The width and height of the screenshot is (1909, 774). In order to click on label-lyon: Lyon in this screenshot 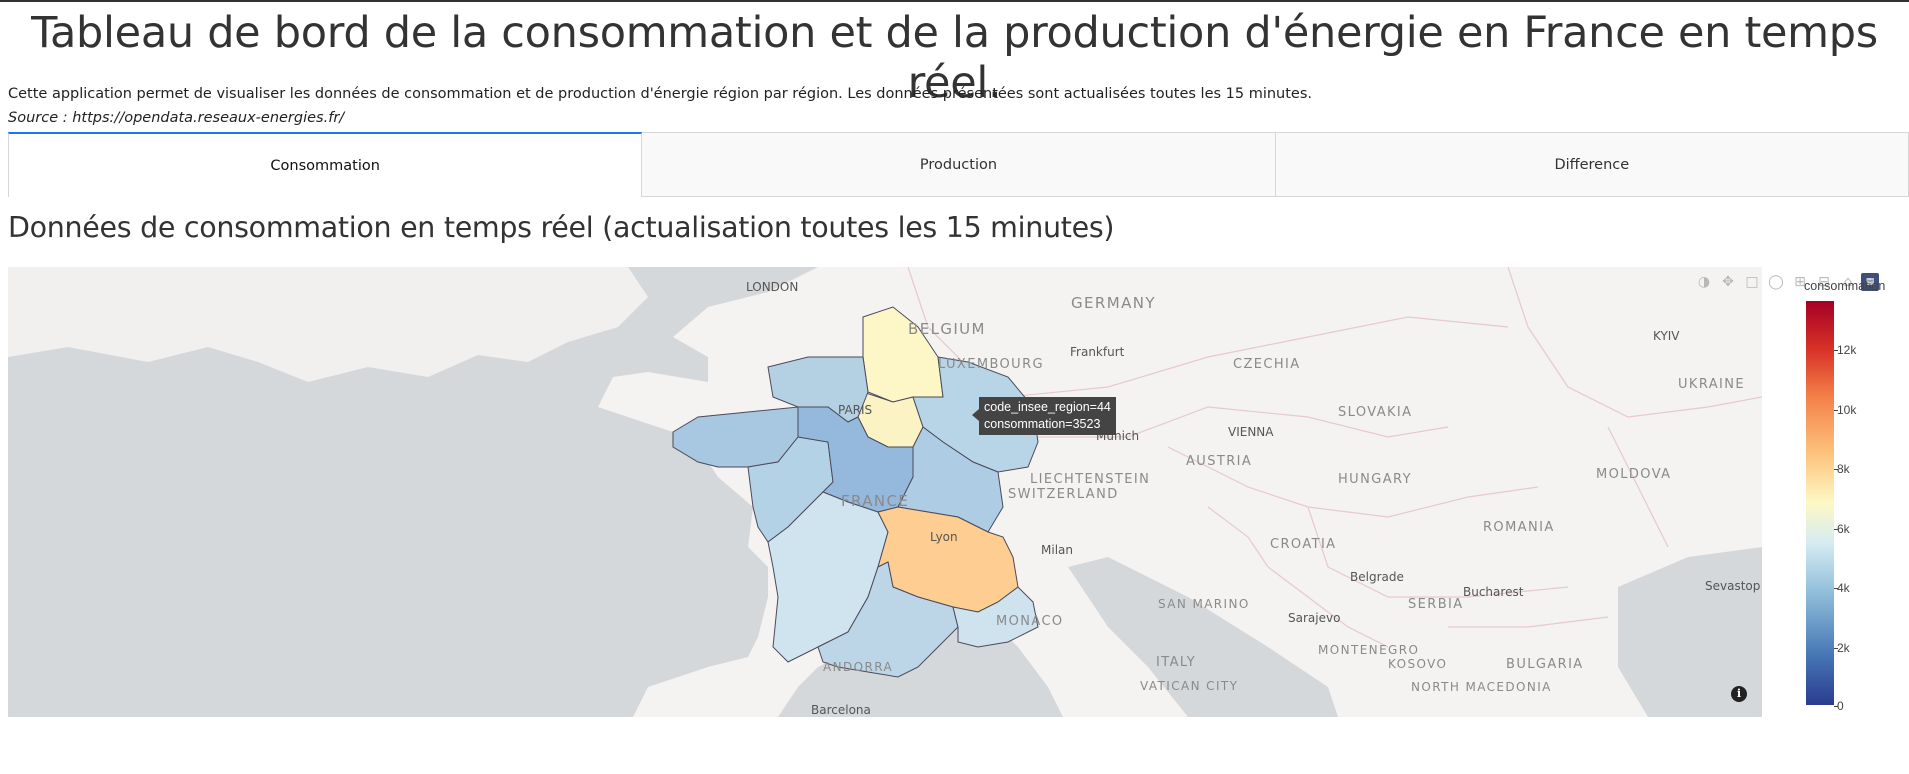, I will do `click(944, 537)`.